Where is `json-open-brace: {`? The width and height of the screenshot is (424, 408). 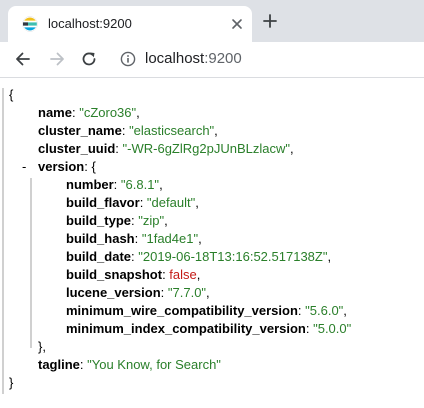 json-open-brace: { is located at coordinates (11, 94).